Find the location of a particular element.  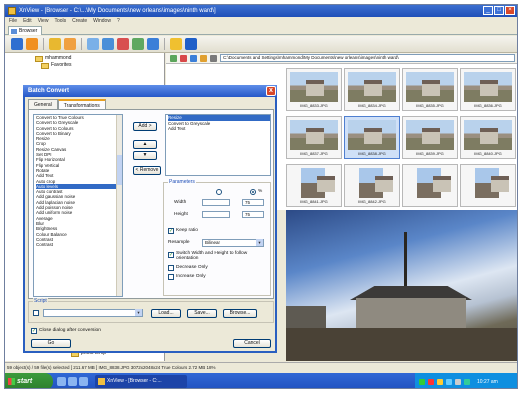

thumbnail: IMG_8842.JPG is located at coordinates (372, 185).